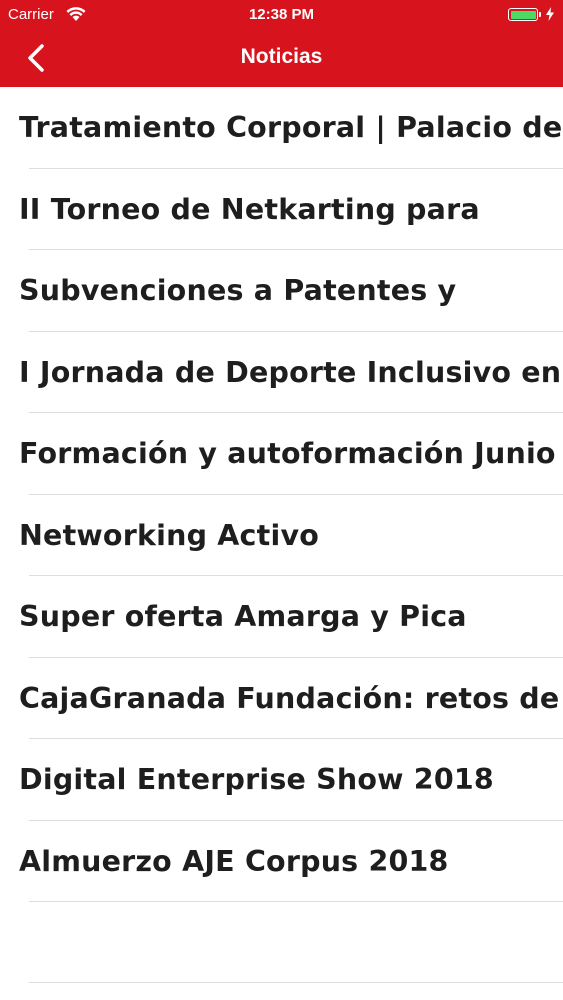 Image resolution: width=563 pixels, height=1000 pixels. I want to click on news-item-title: Networking Activo, so click(169, 535).